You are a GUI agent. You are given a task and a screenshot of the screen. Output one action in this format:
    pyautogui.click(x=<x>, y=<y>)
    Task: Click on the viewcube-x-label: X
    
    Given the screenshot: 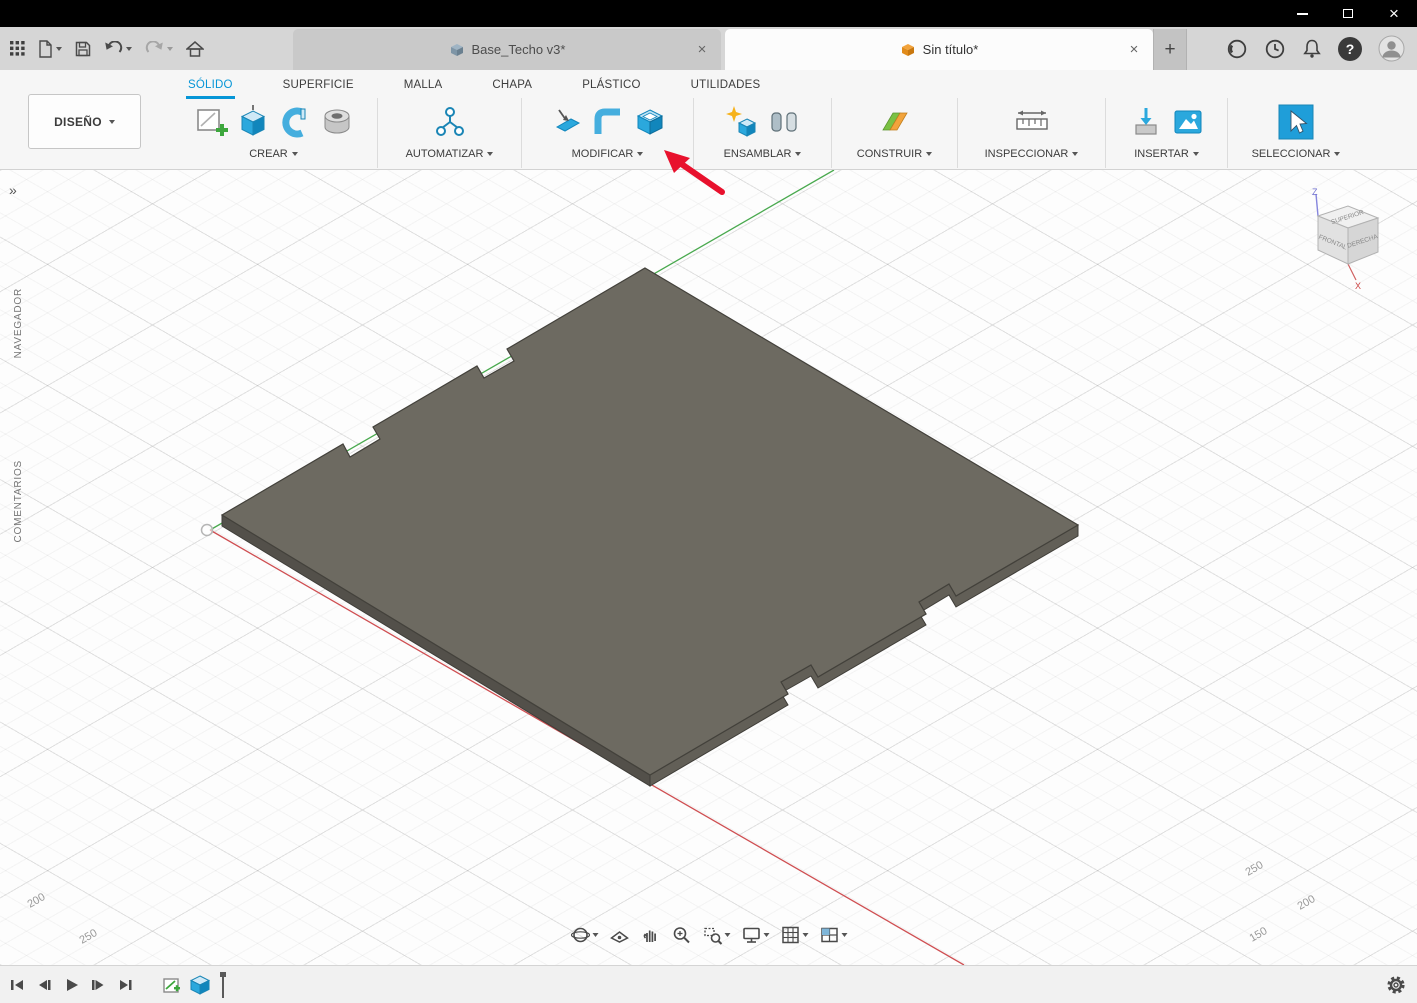 What is the action you would take?
    pyautogui.click(x=1358, y=286)
    